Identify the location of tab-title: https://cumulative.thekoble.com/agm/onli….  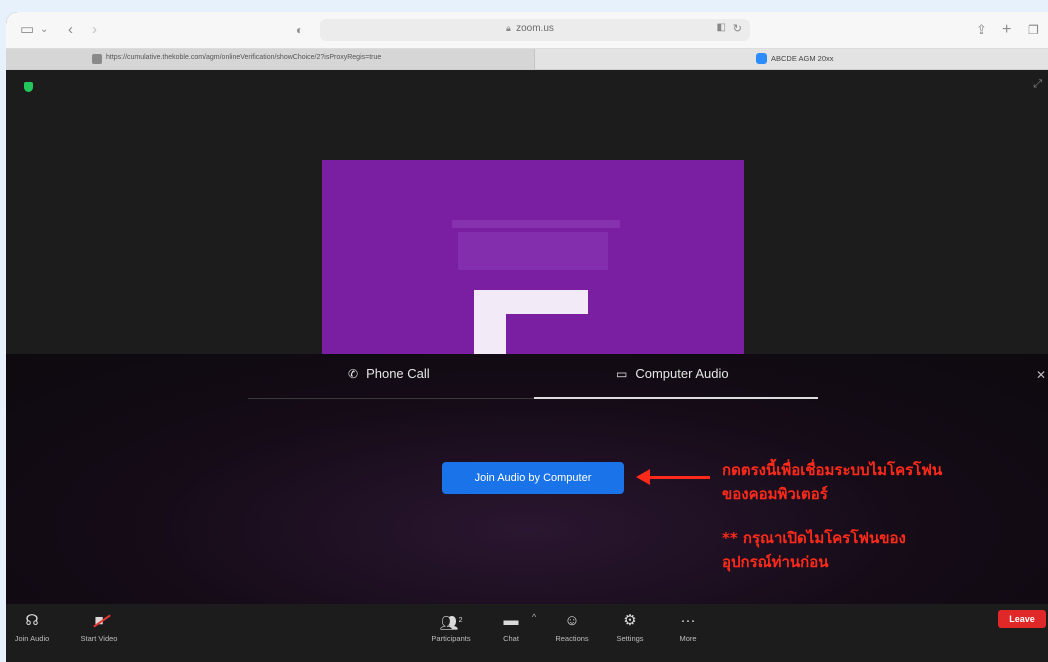
(244, 57).